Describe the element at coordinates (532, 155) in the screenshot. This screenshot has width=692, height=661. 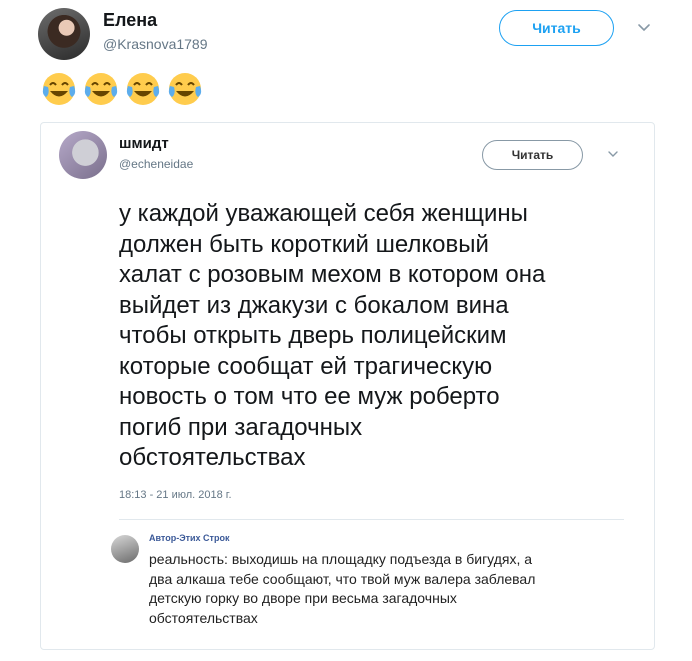
I see `quoted-follow-button: Читать` at that location.